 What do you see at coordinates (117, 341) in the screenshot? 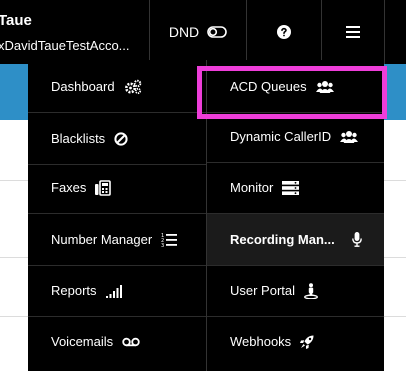
I see `menu-item-voicemails: Voicemails` at bounding box center [117, 341].